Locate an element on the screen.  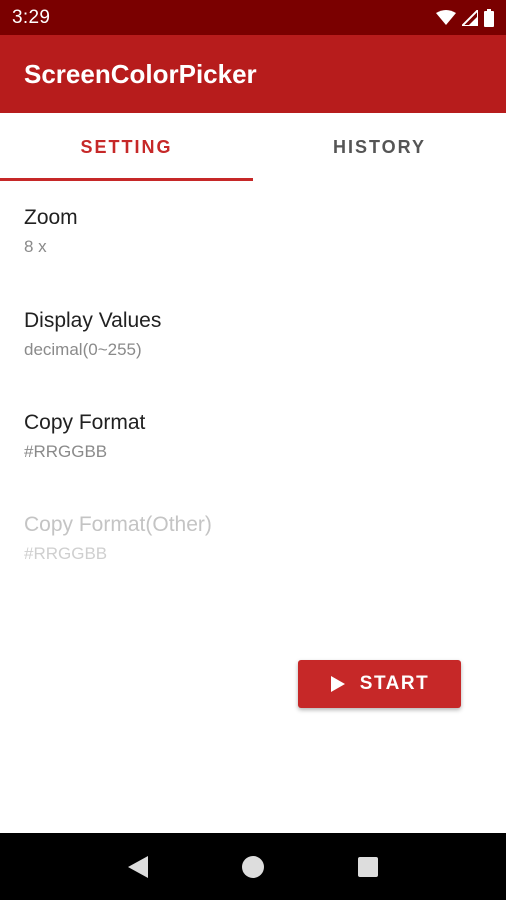
setting-title: Copy Format(Other) is located at coordinates (118, 524).